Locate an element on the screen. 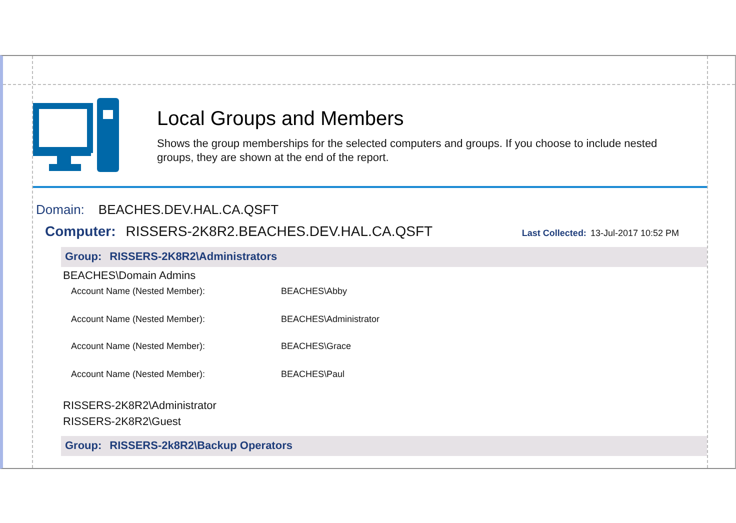 This screenshot has height=523, width=736. computer-icon is located at coordinates (76, 135).